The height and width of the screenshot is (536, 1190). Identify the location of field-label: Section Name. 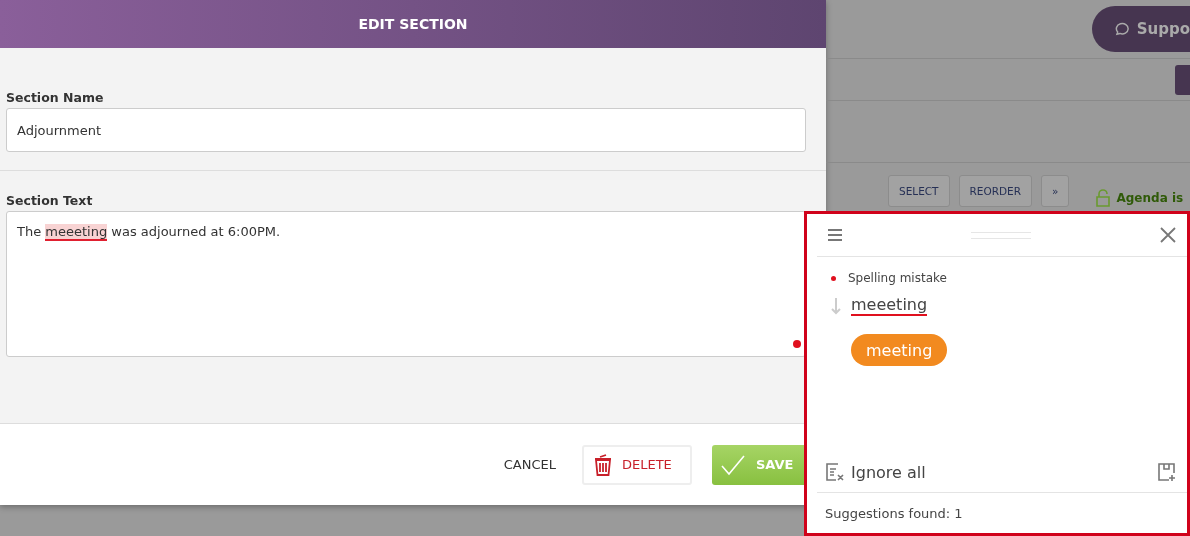
(55, 97).